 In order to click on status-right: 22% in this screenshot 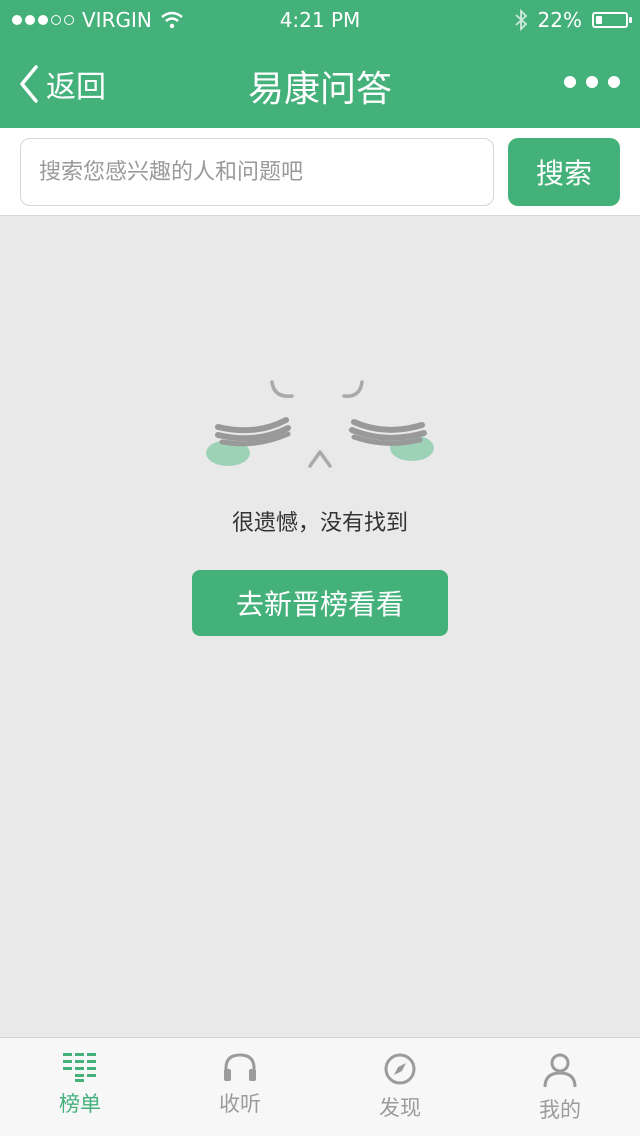, I will do `click(573, 20)`.